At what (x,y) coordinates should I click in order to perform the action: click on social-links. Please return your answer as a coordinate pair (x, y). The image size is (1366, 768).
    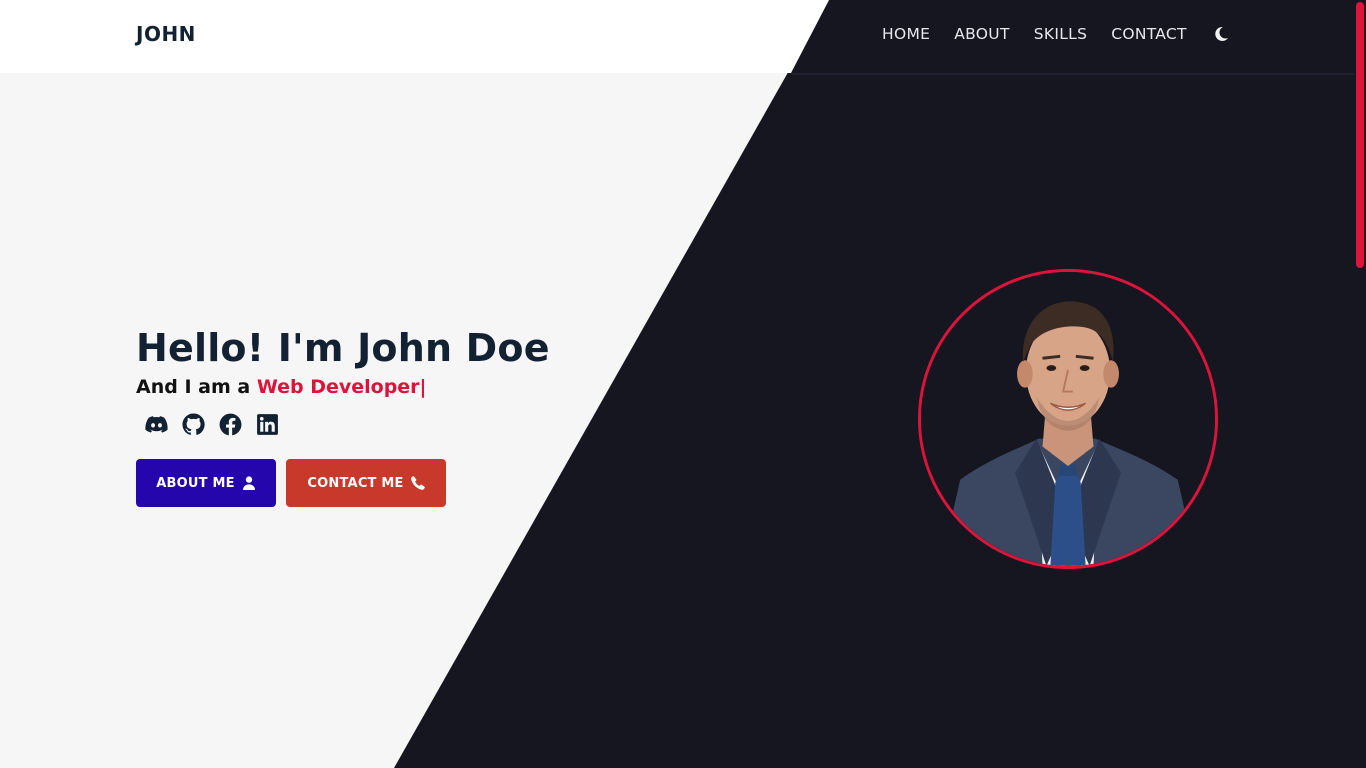
    Looking at the image, I should click on (347, 424).